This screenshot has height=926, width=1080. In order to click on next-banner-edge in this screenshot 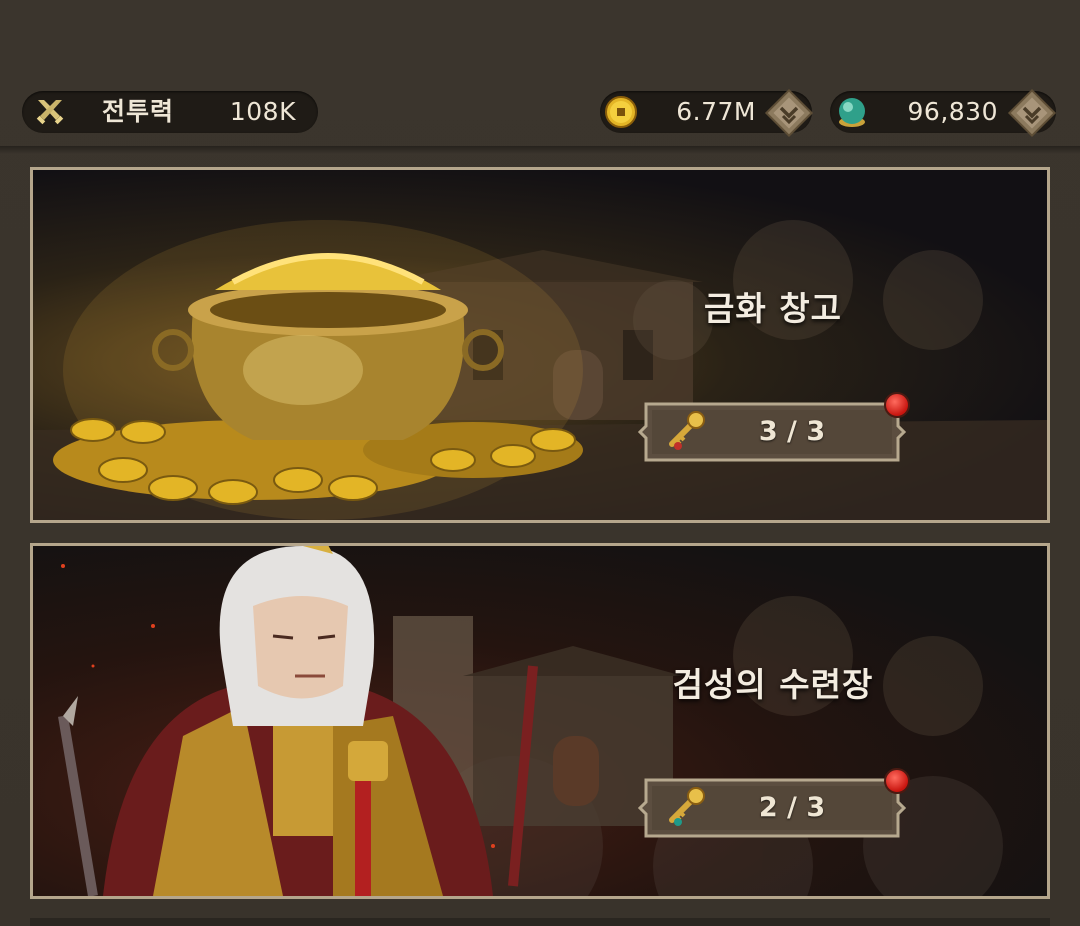, I will do `click(540, 922)`.